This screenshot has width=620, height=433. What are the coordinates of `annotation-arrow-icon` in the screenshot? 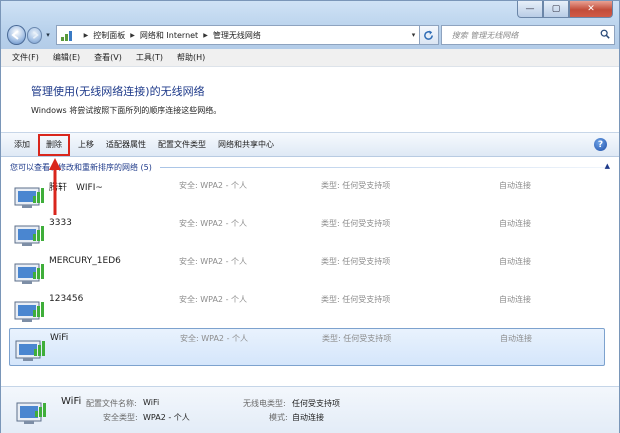 It's located at (55, 186).